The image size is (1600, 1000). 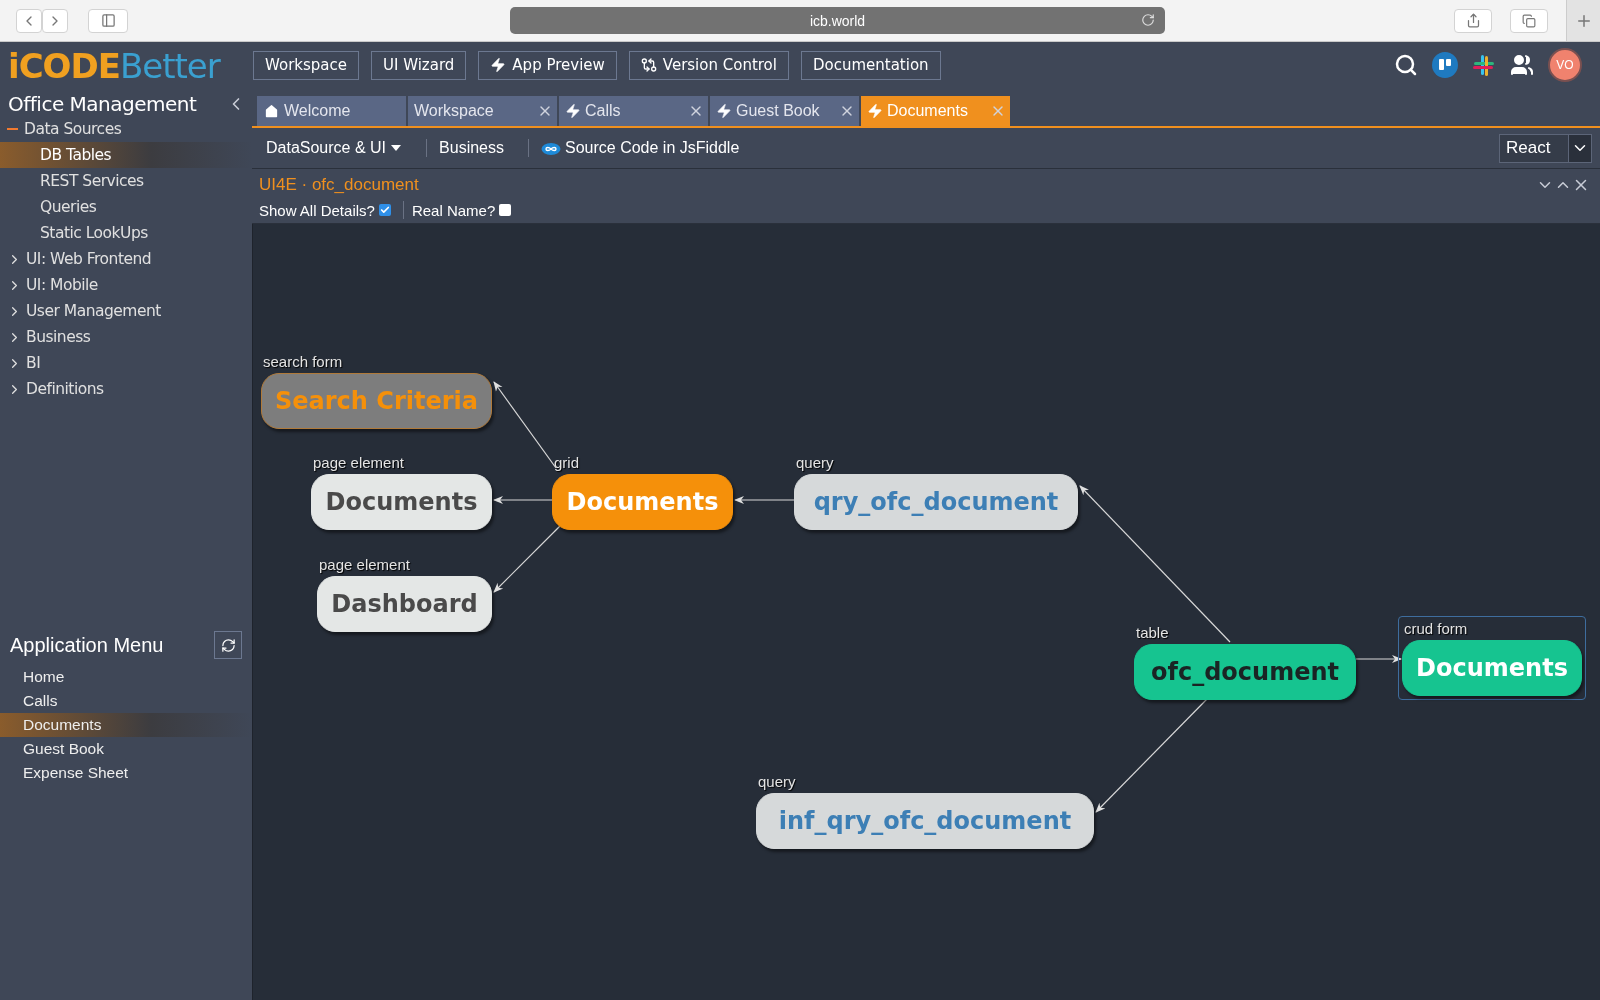 What do you see at coordinates (482, 111) in the screenshot?
I see `tab: Workspace` at bounding box center [482, 111].